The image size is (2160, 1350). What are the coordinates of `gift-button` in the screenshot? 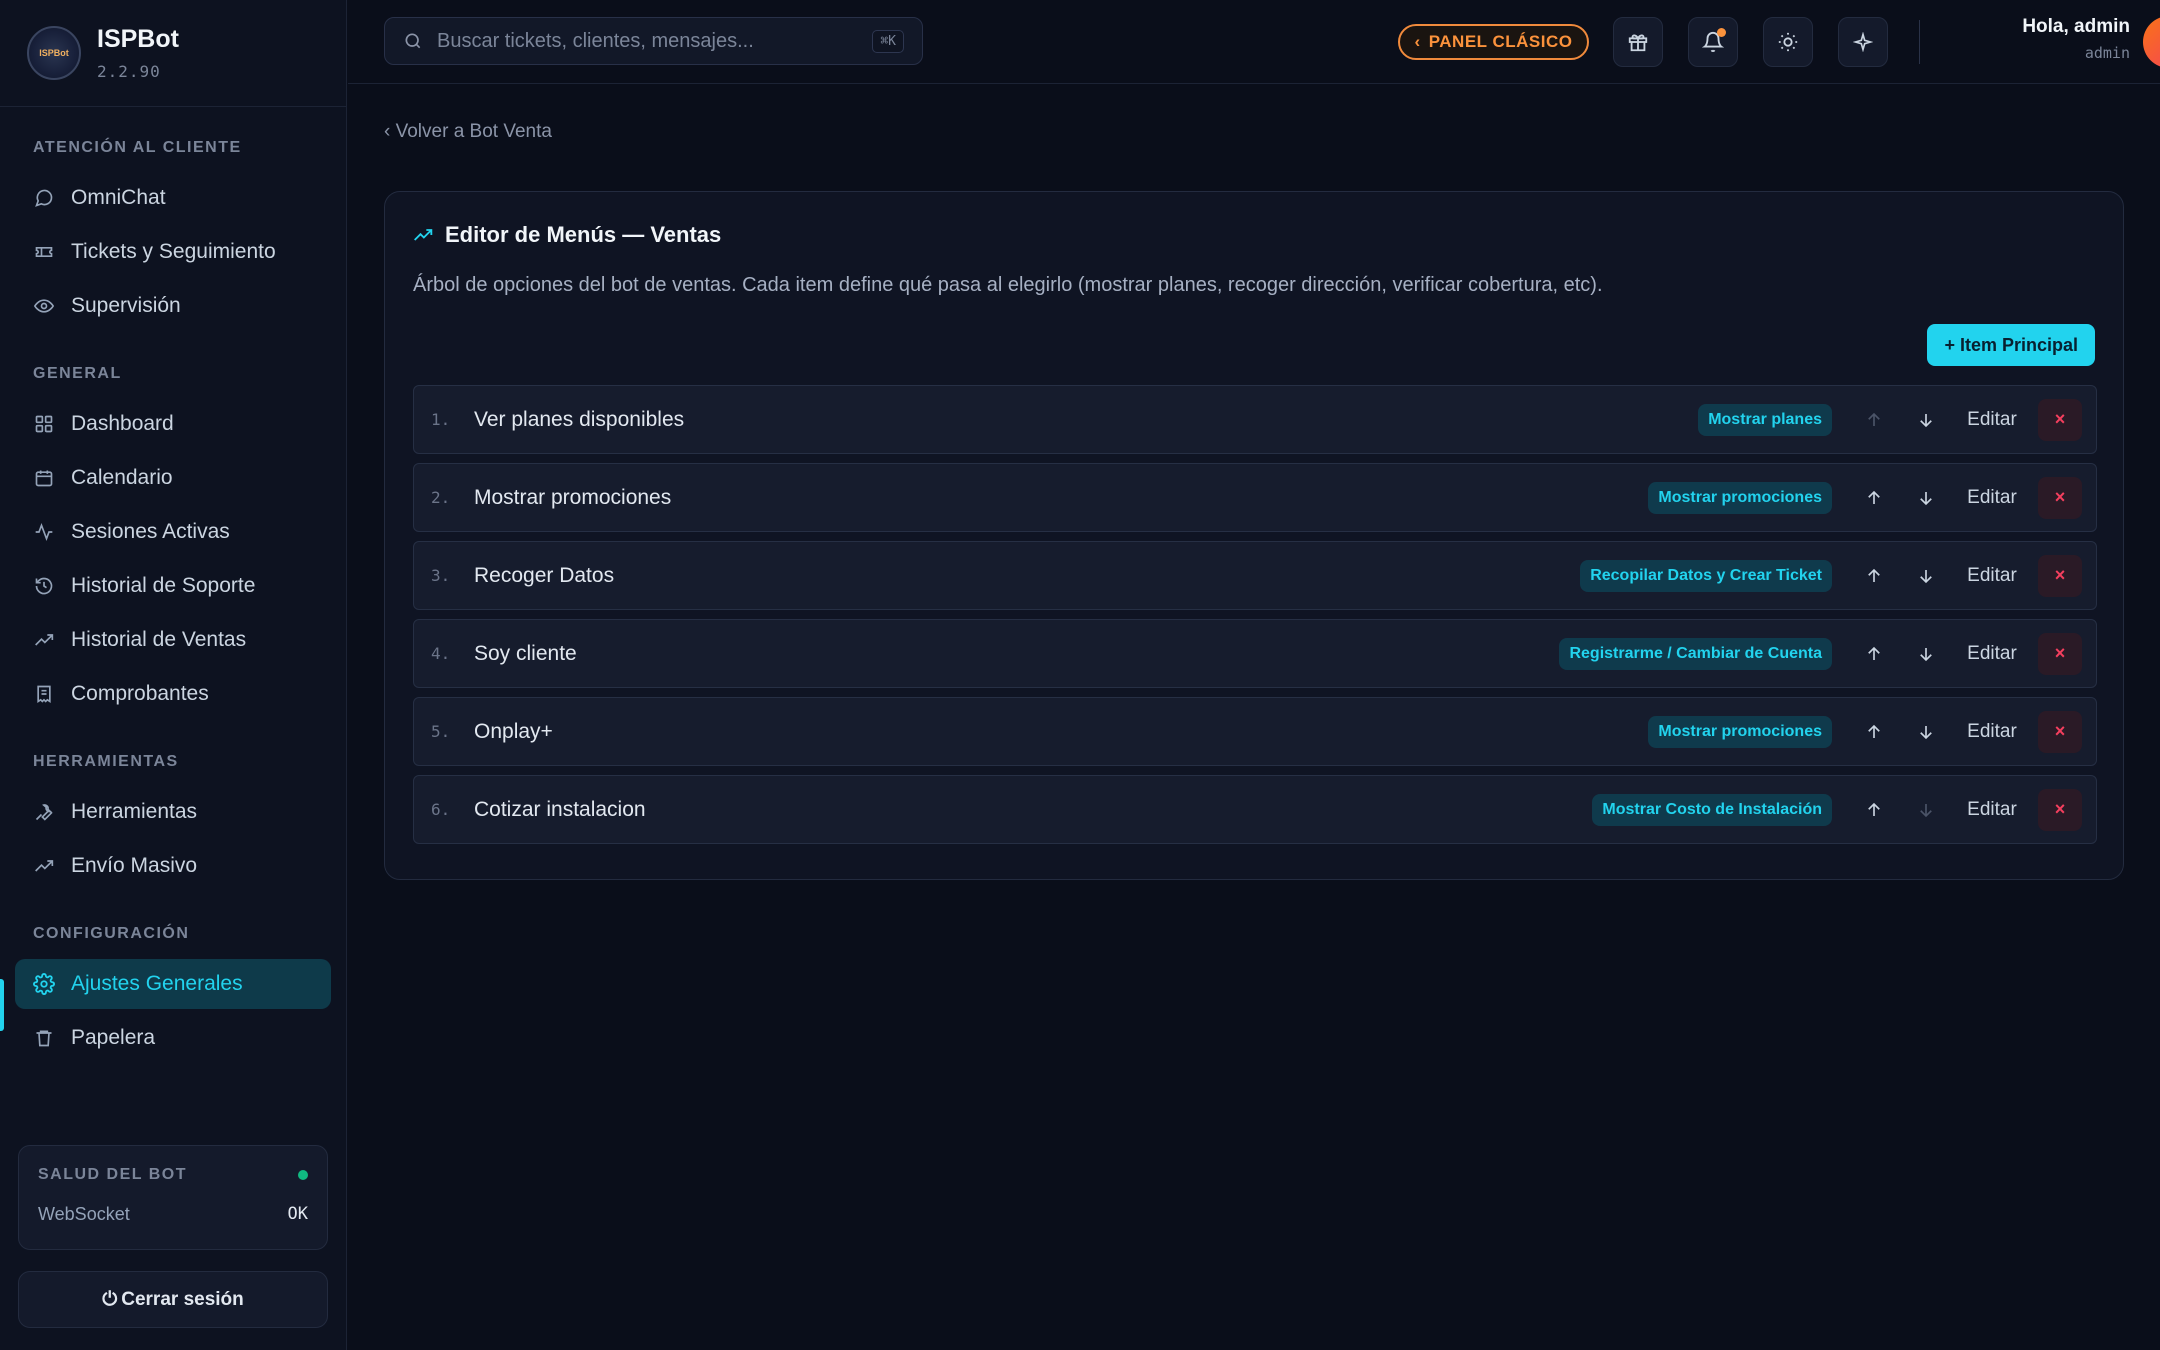 It's located at (1638, 42).